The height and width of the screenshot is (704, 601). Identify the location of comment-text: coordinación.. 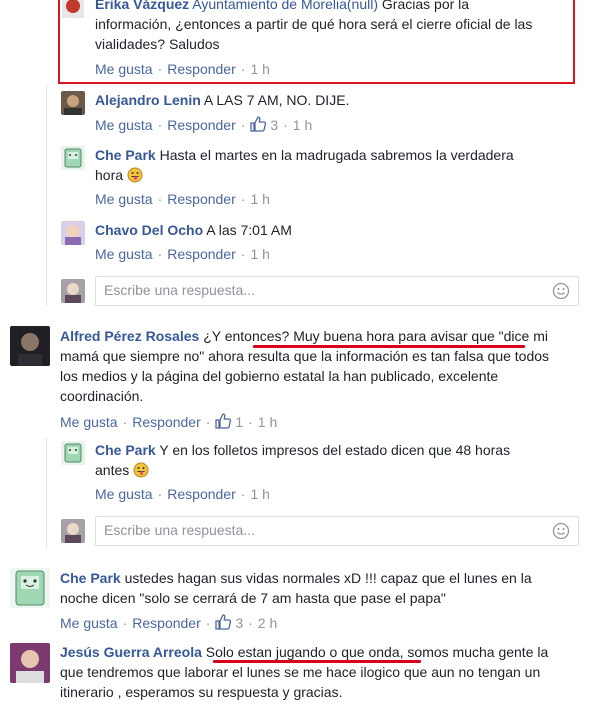
(102, 396).